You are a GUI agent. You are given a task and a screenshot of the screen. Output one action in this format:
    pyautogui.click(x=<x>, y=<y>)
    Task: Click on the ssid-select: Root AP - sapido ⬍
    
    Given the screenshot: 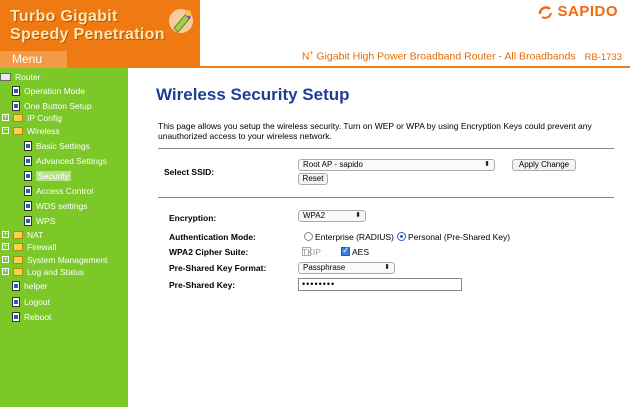 What is the action you would take?
    pyautogui.click(x=396, y=165)
    